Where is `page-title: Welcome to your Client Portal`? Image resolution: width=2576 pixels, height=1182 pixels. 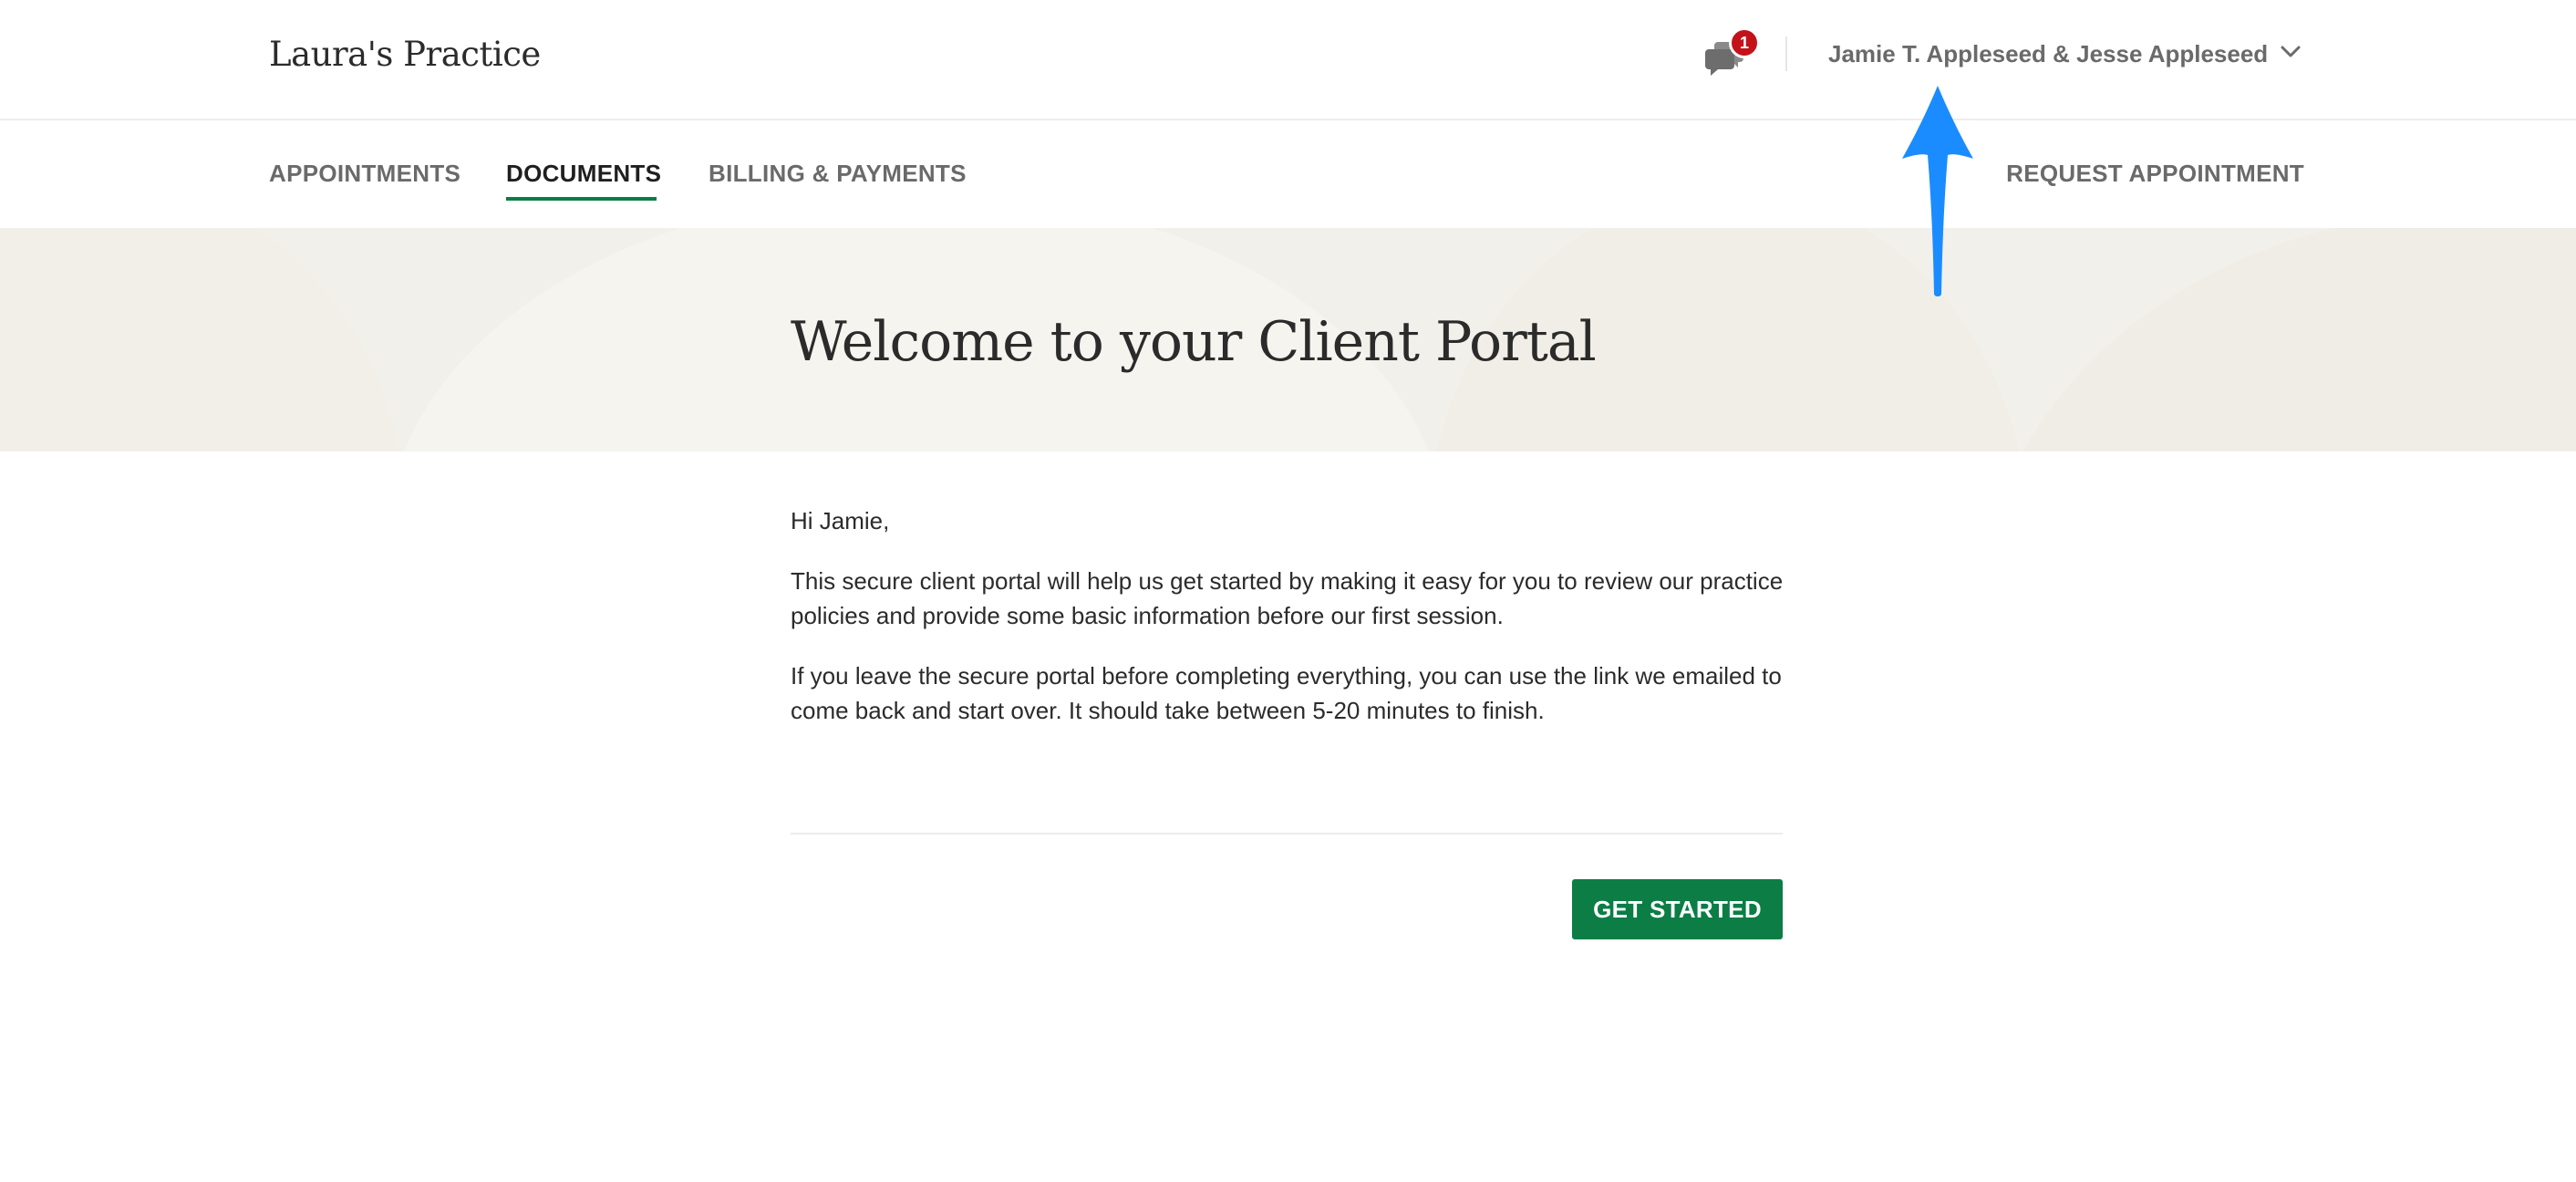 page-title: Welcome to your Client Portal is located at coordinates (1194, 342).